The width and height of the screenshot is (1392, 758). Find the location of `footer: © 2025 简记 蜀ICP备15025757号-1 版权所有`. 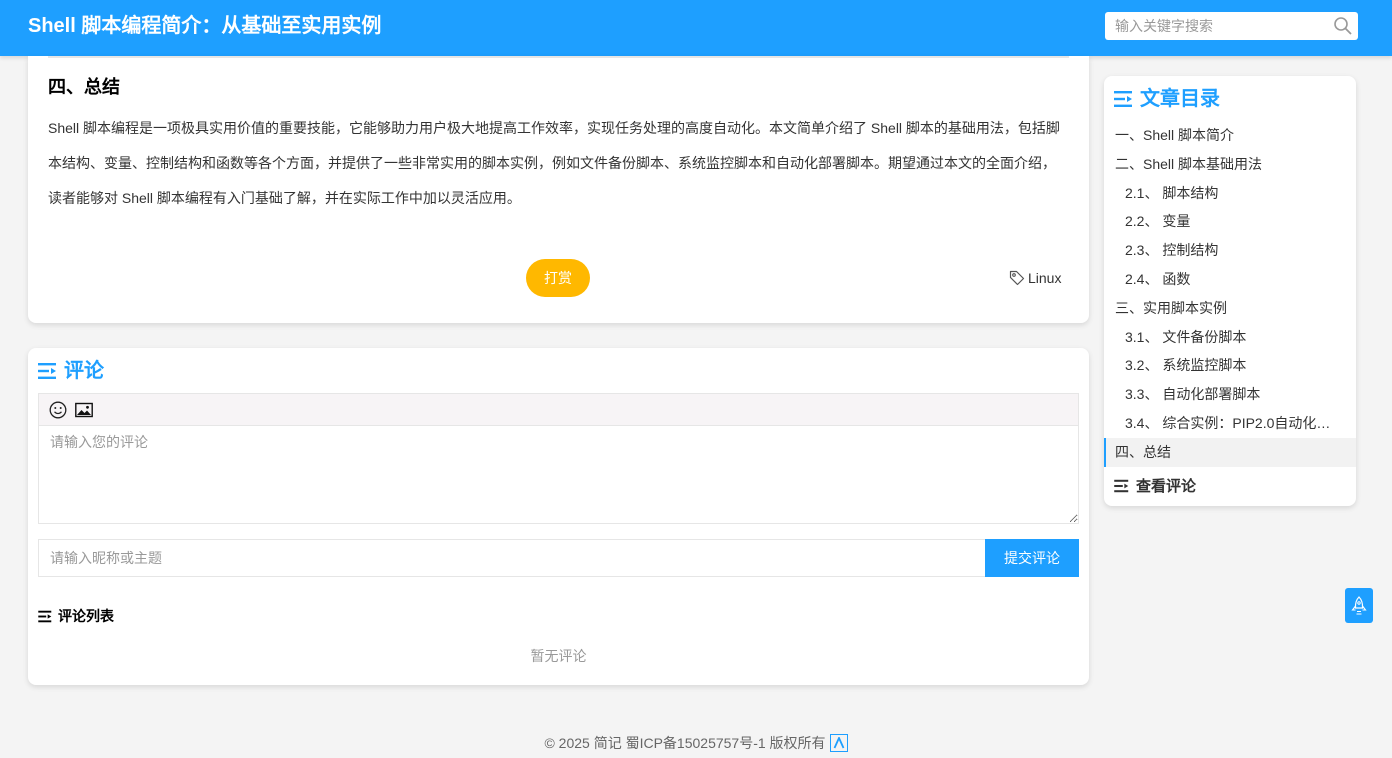

footer: © 2025 简记 蜀ICP备15025757号-1 版权所有 is located at coordinates (696, 743).